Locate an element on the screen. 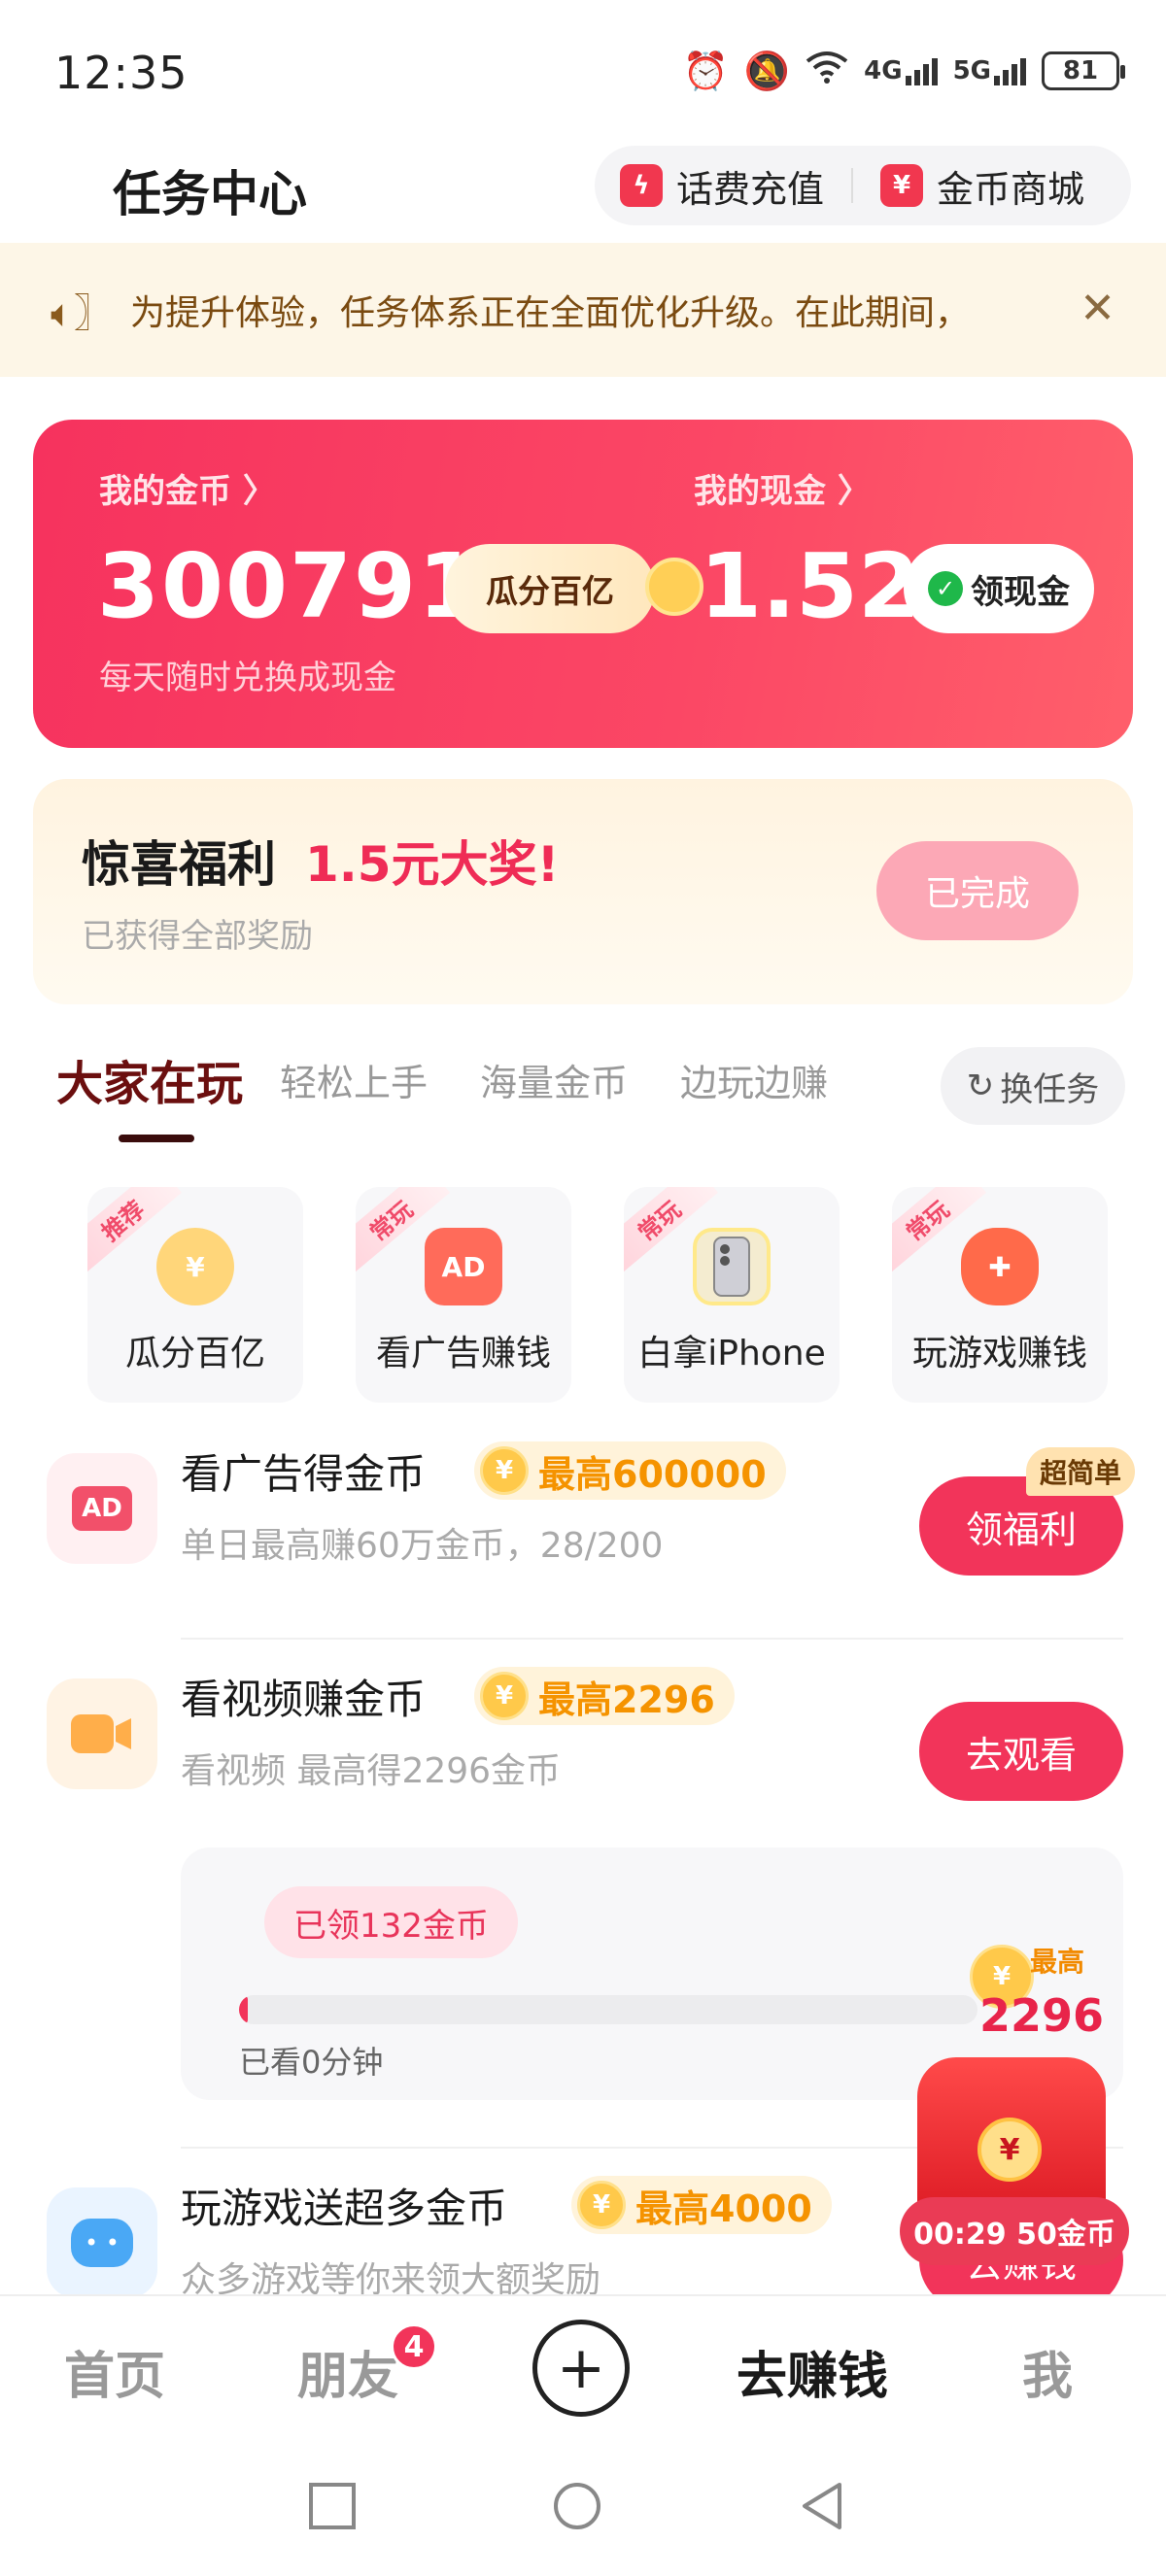 This screenshot has height=2576, width=1166. task-title: 看广告得金币 is located at coordinates (304, 1474).